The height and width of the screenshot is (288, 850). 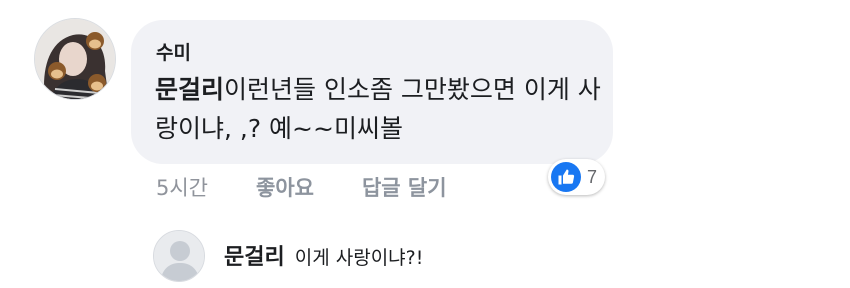 I want to click on reply-avatar, so click(x=179, y=256).